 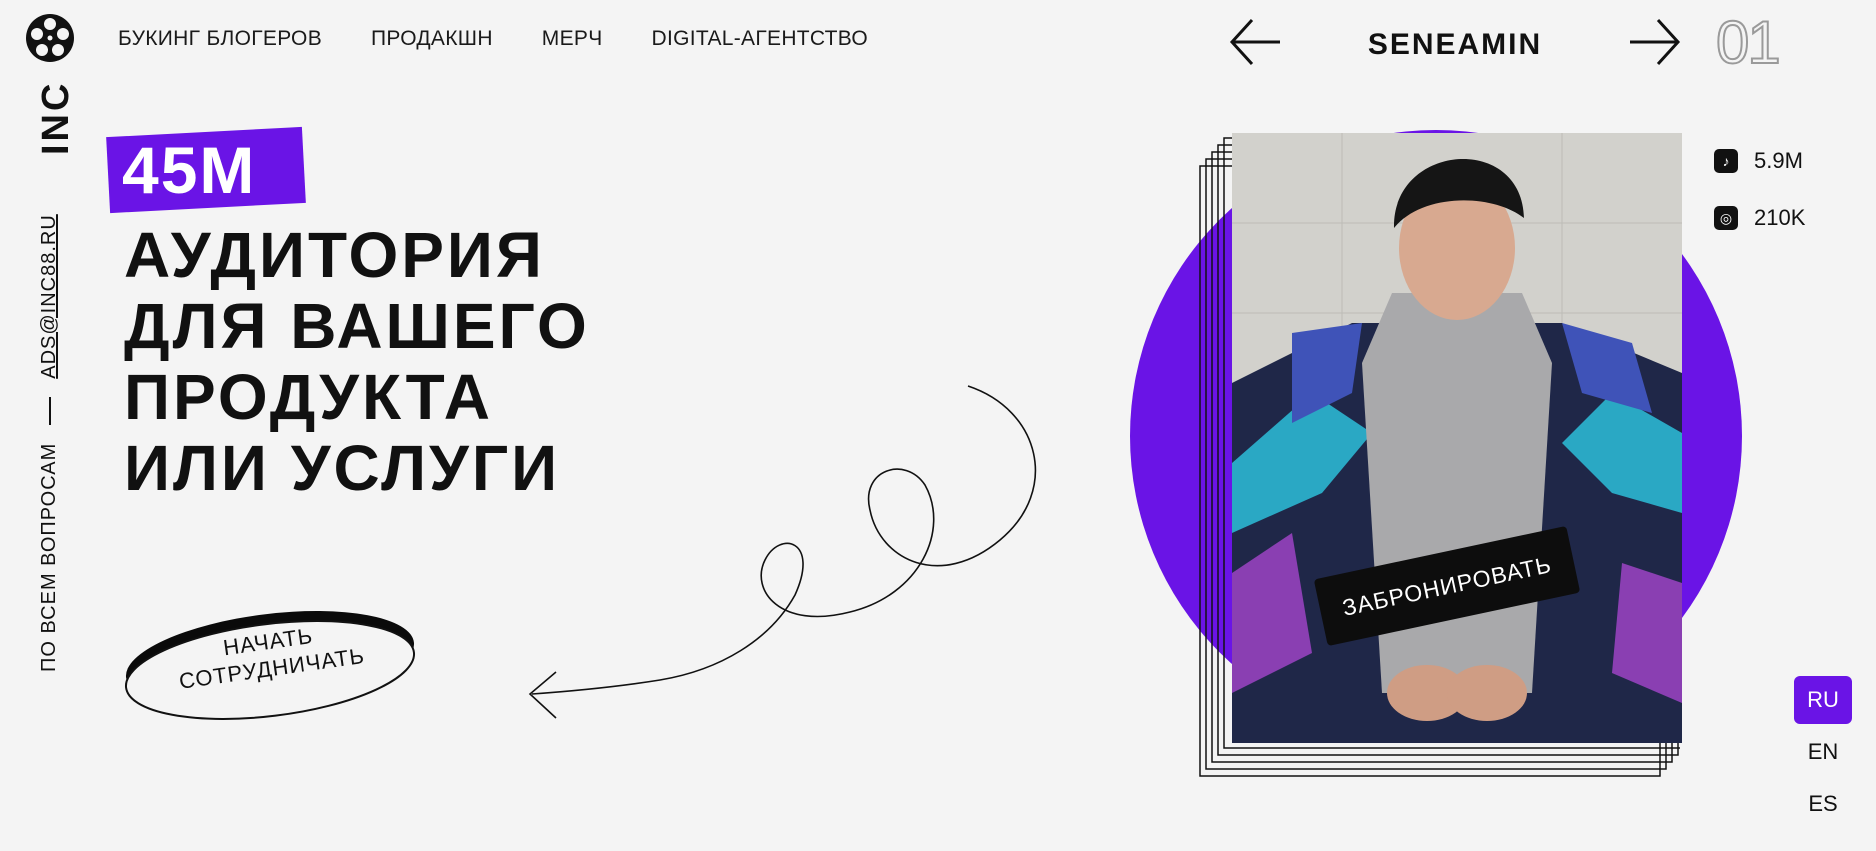 What do you see at coordinates (49, 410) in the screenshot?
I see `divider` at bounding box center [49, 410].